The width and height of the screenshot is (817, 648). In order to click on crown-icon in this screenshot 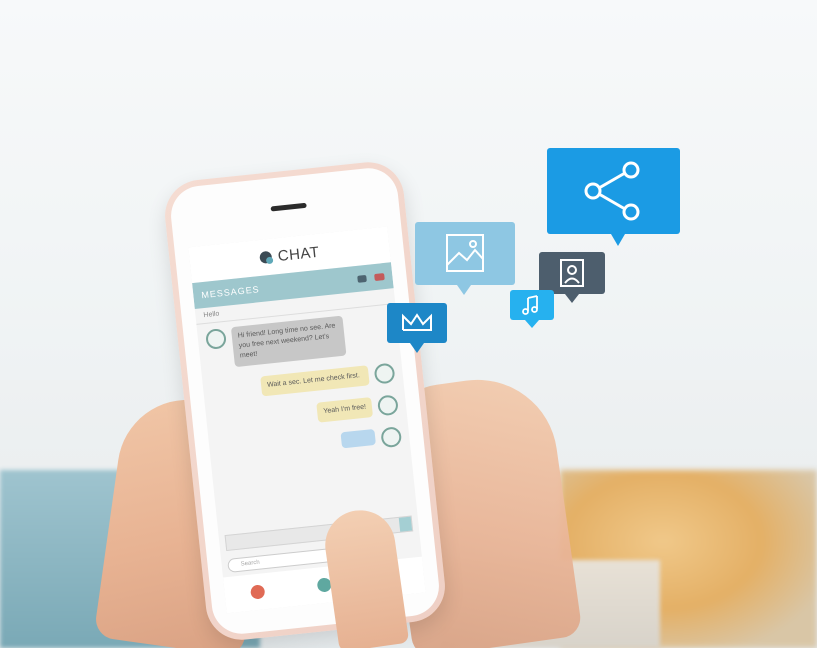, I will do `click(417, 322)`.